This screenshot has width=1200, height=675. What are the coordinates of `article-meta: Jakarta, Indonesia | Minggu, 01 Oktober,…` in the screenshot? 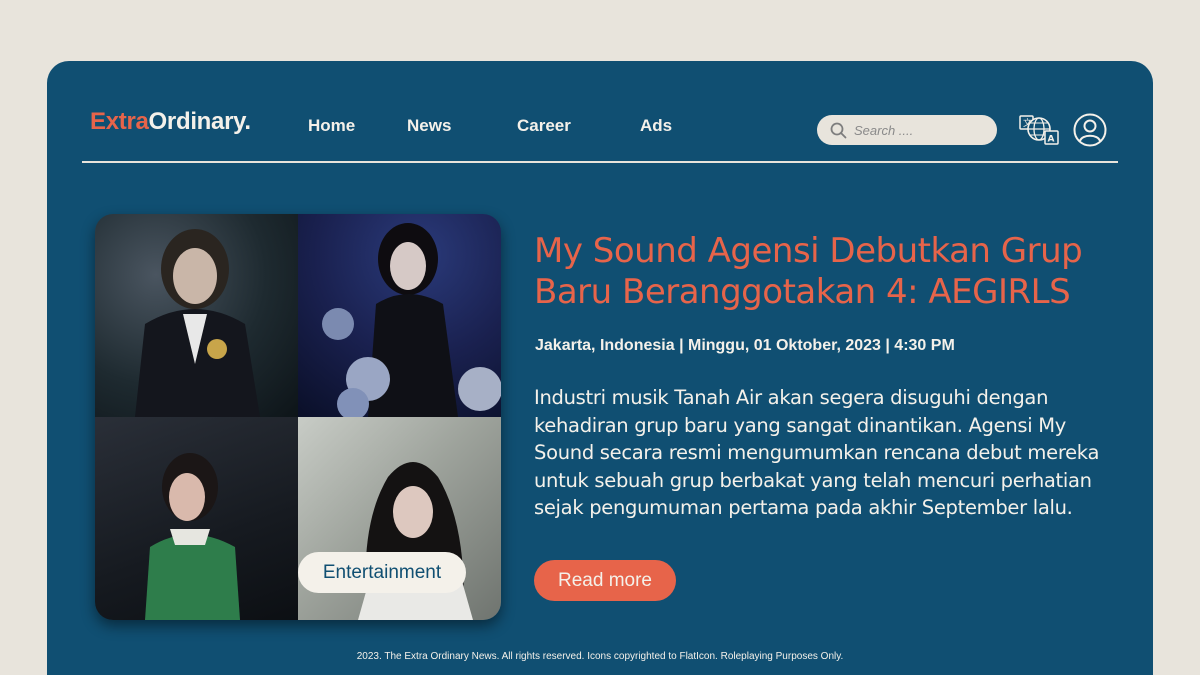 It's located at (745, 345).